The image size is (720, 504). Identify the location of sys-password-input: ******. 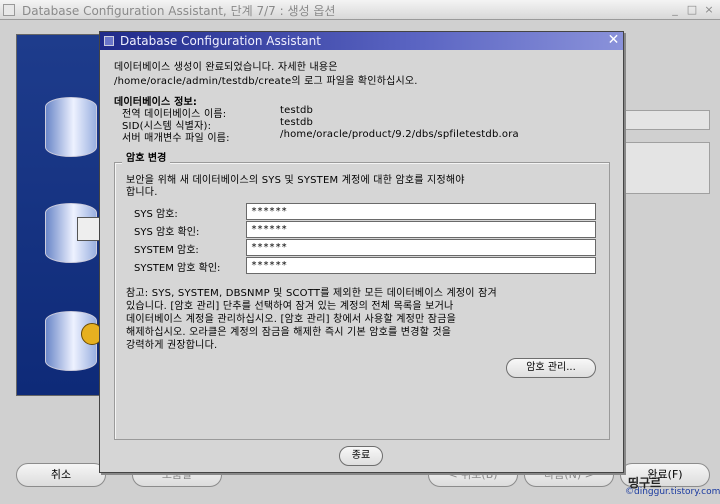
(421, 211).